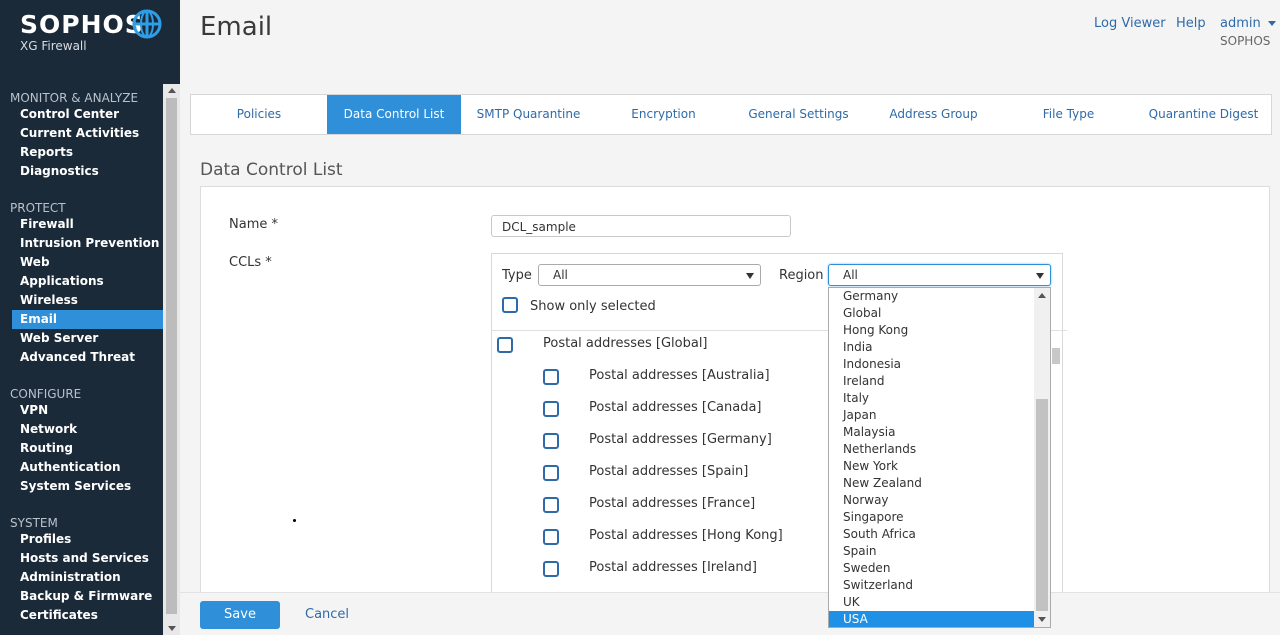  Describe the element at coordinates (931, 313) in the screenshot. I see `region-option: Global` at that location.